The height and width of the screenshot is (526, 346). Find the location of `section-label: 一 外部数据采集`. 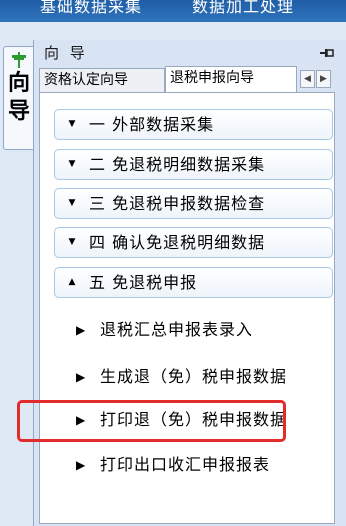

section-label: 一 外部数据采集 is located at coordinates (152, 124).